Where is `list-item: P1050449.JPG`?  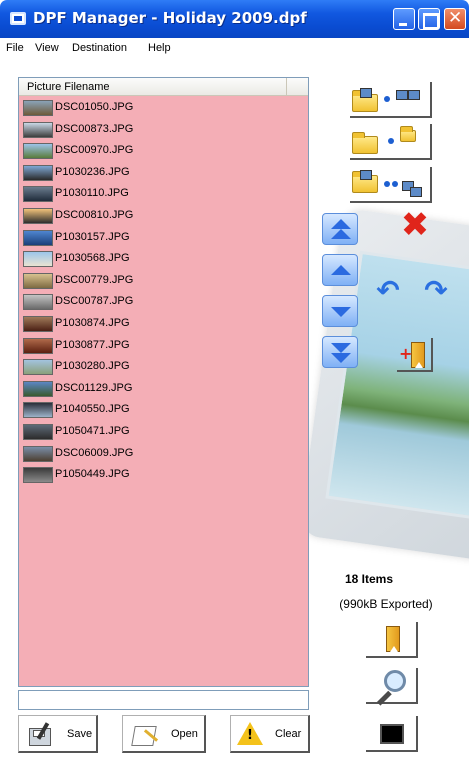 list-item: P1050449.JPG is located at coordinates (163, 475).